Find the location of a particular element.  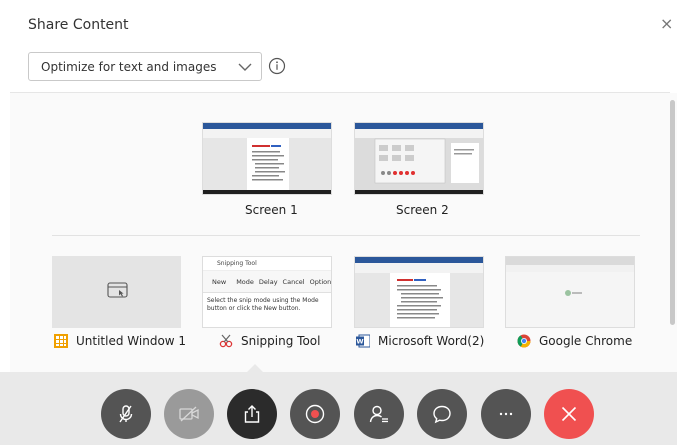

dialog-title: Share Content is located at coordinates (78, 25).